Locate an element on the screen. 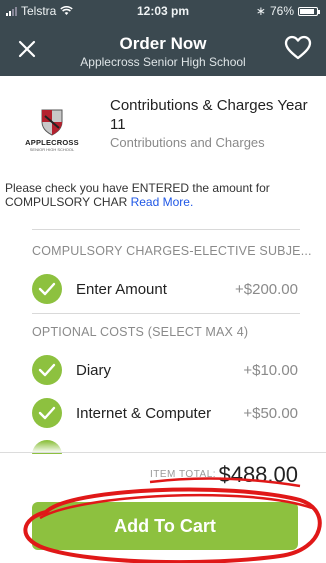 The height and width of the screenshot is (563, 326). battery-icon is located at coordinates (309, 11).